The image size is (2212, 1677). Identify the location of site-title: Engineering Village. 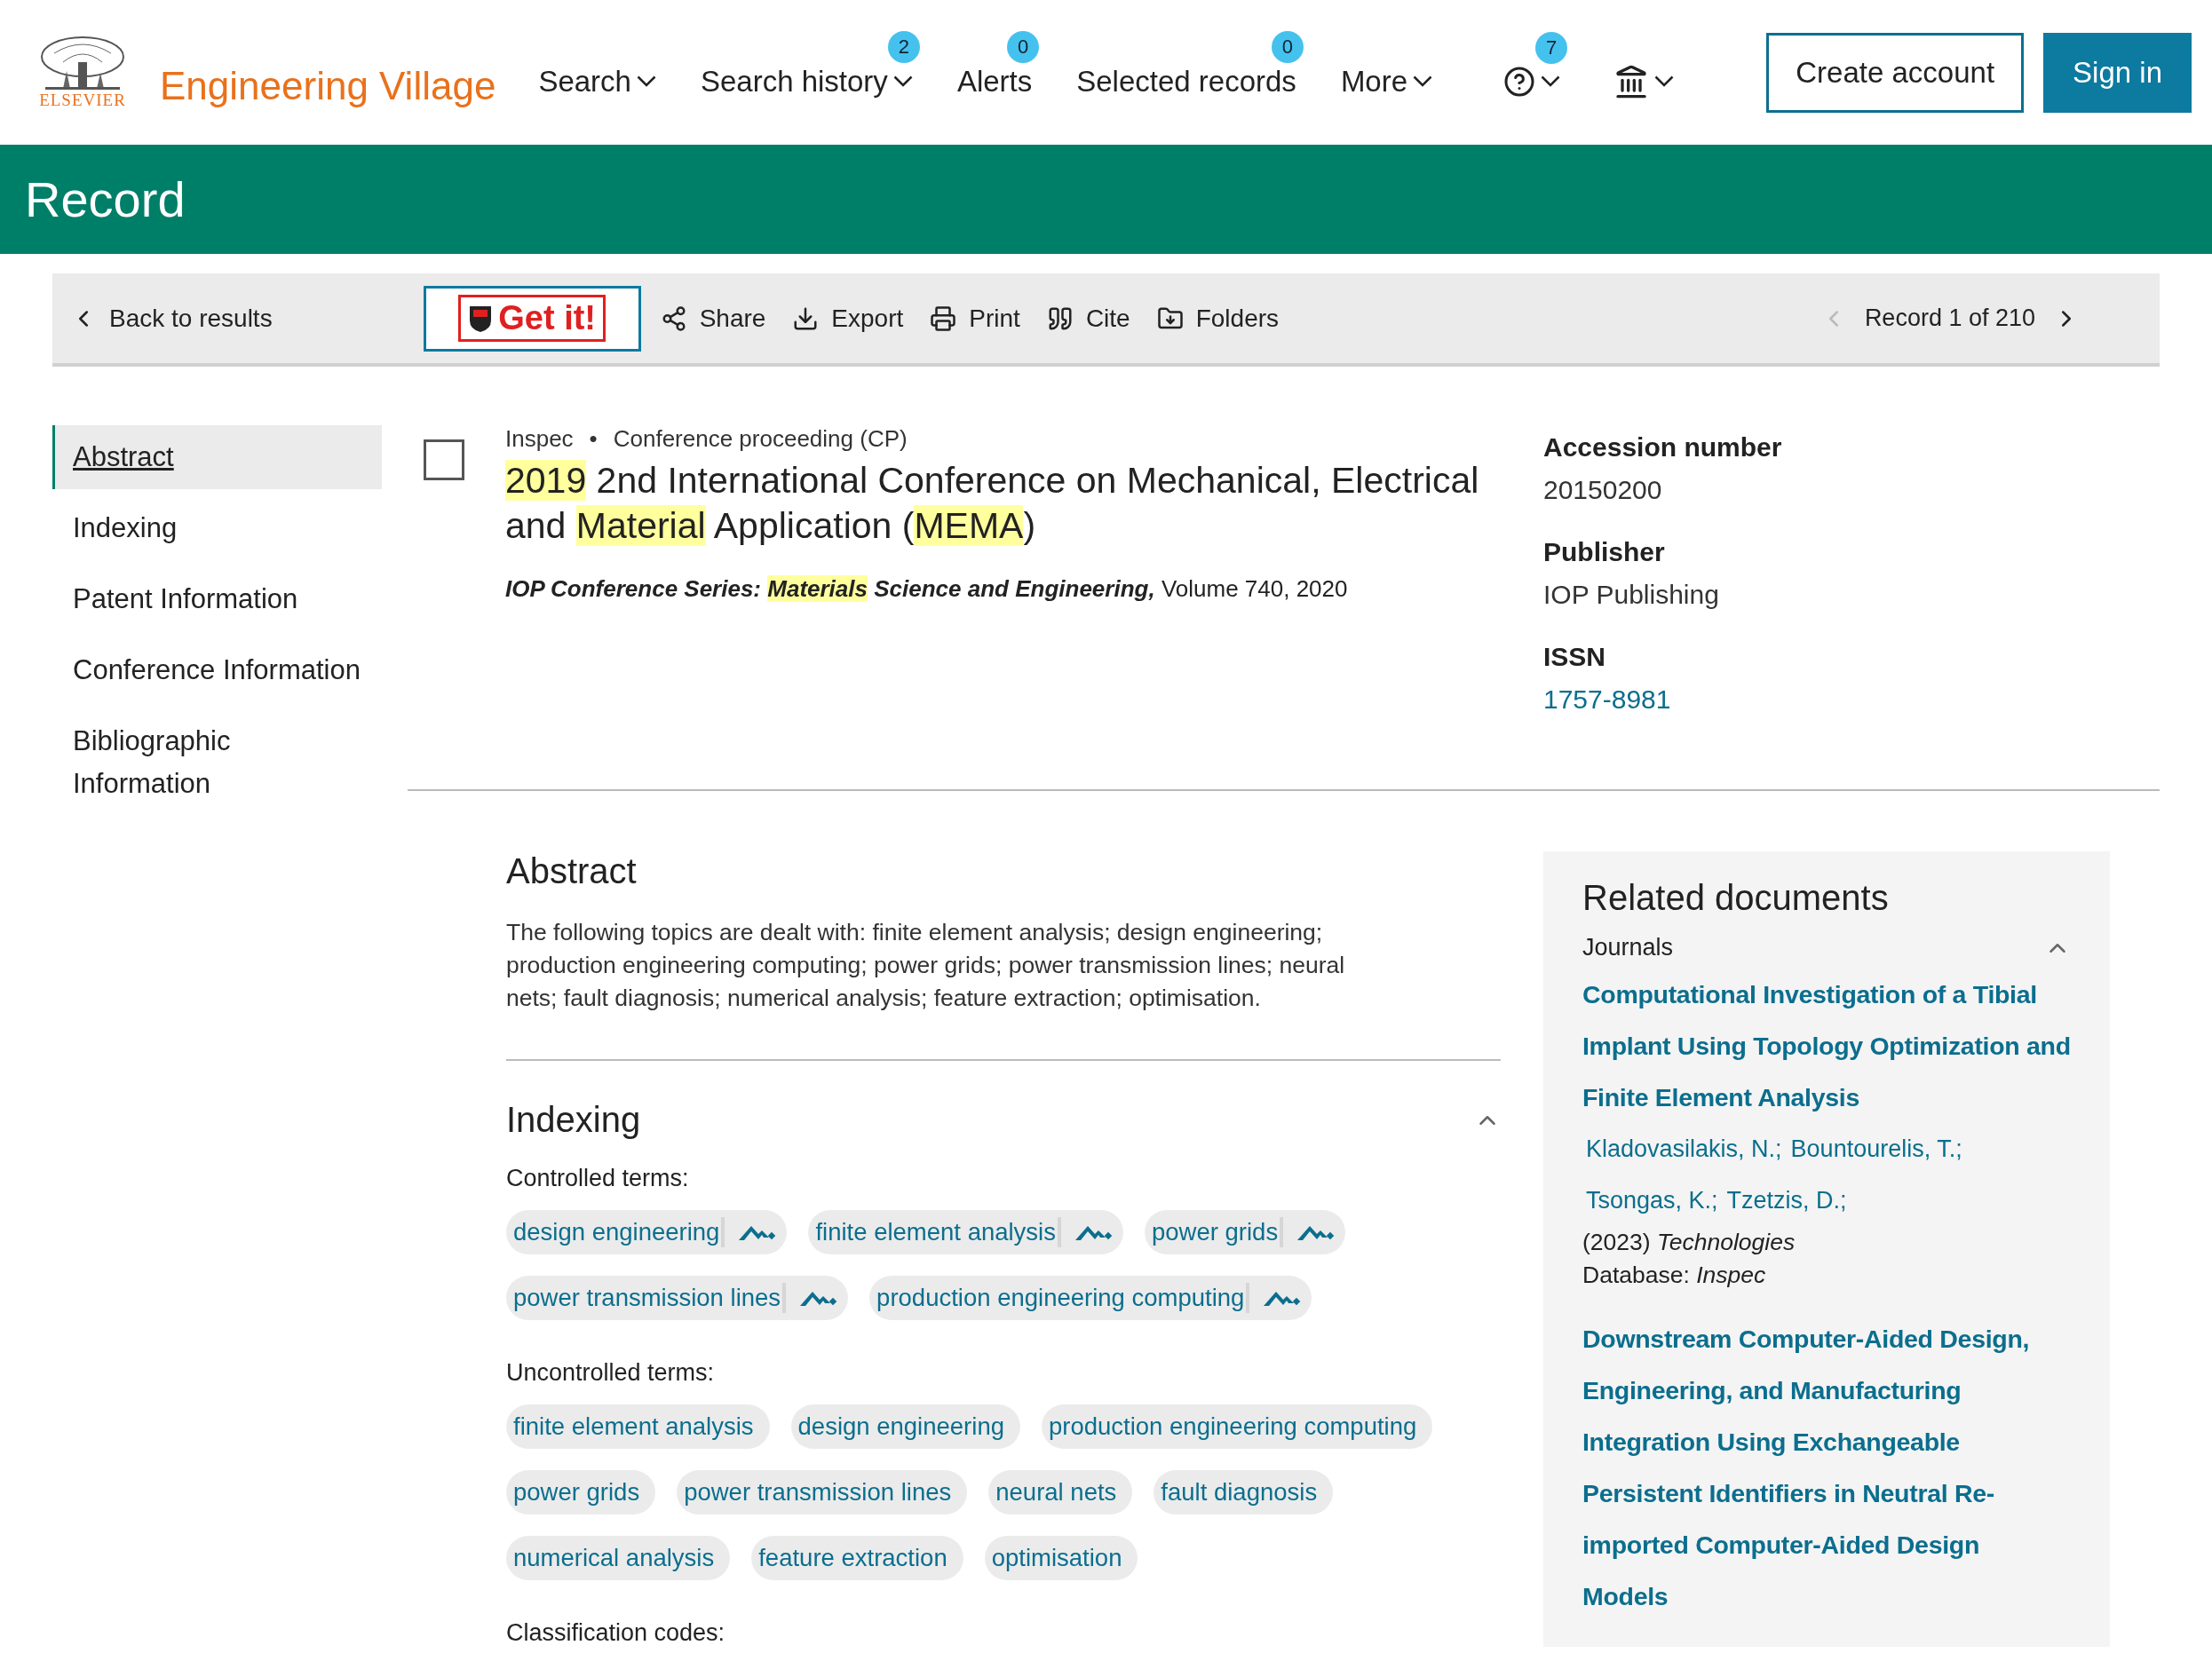
(328, 85).